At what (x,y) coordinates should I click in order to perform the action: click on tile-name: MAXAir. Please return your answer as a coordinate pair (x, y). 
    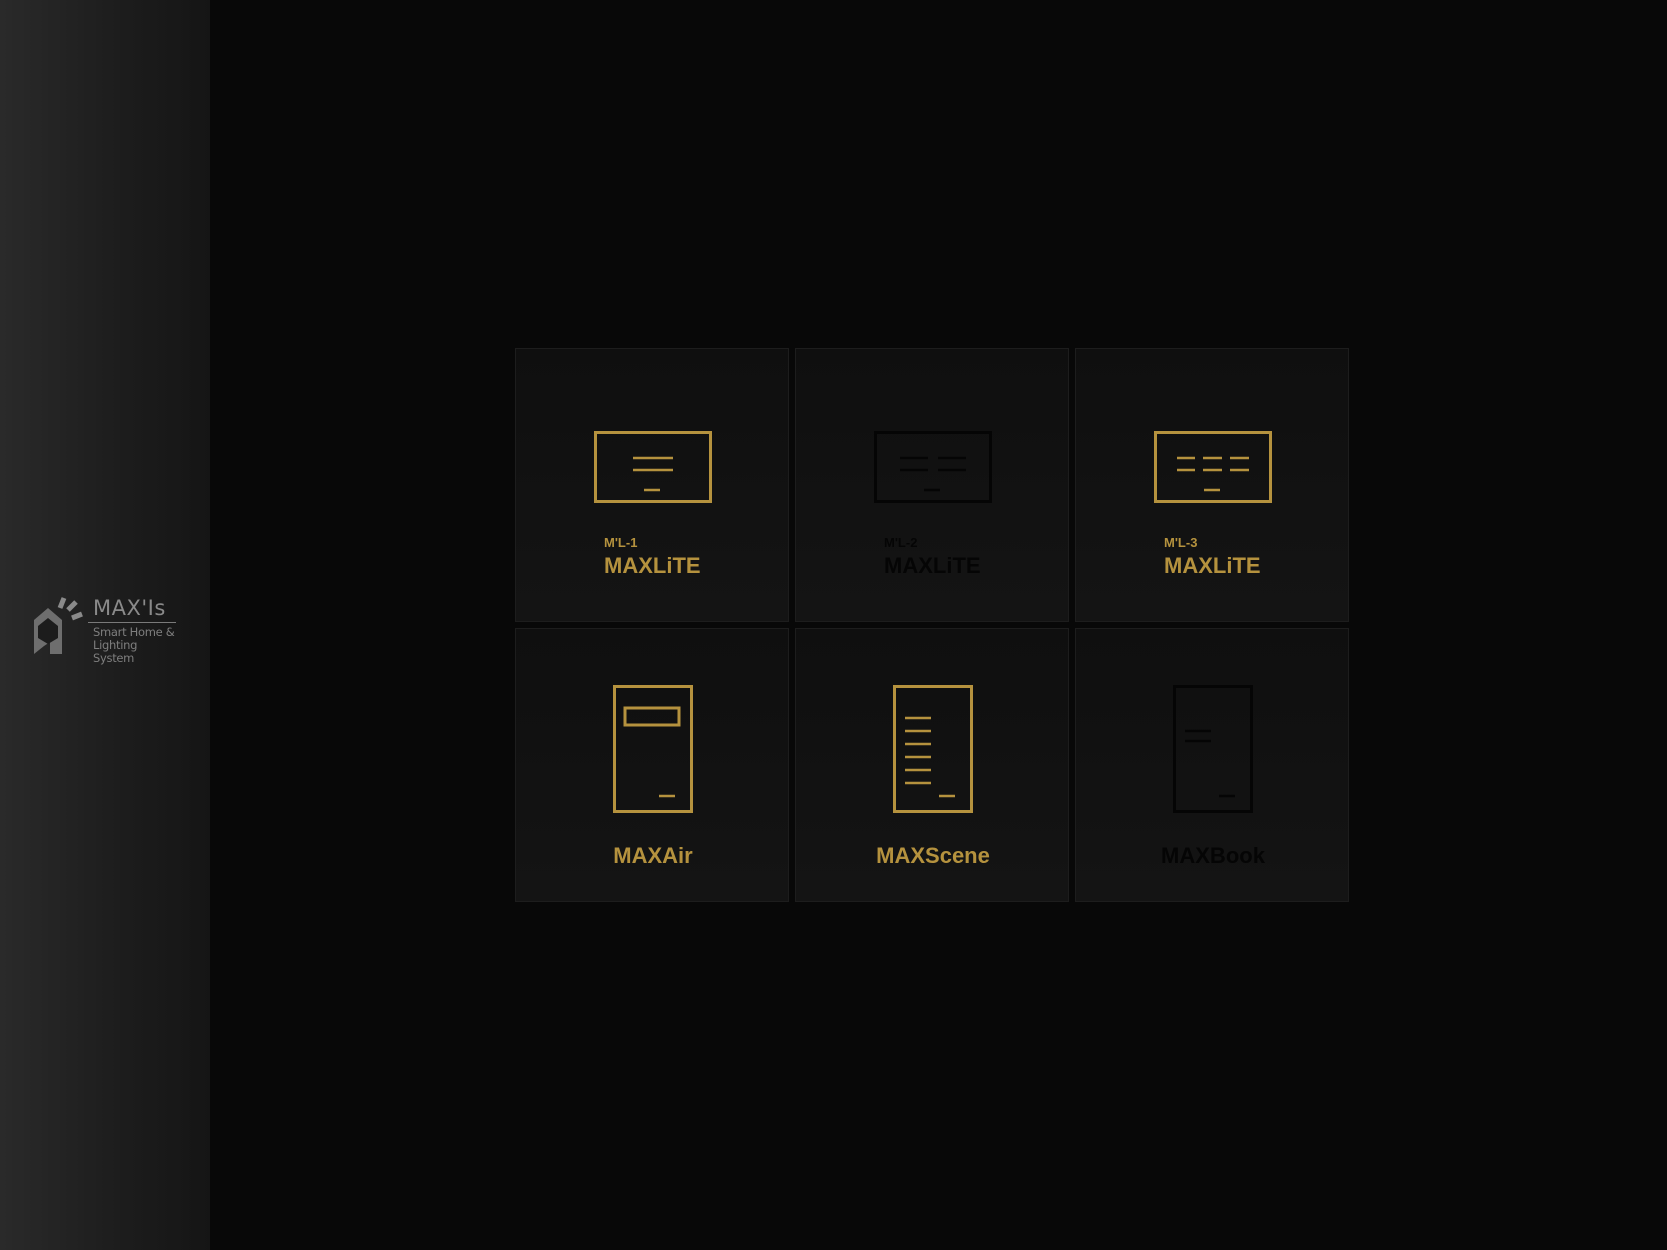
    Looking at the image, I should click on (653, 855).